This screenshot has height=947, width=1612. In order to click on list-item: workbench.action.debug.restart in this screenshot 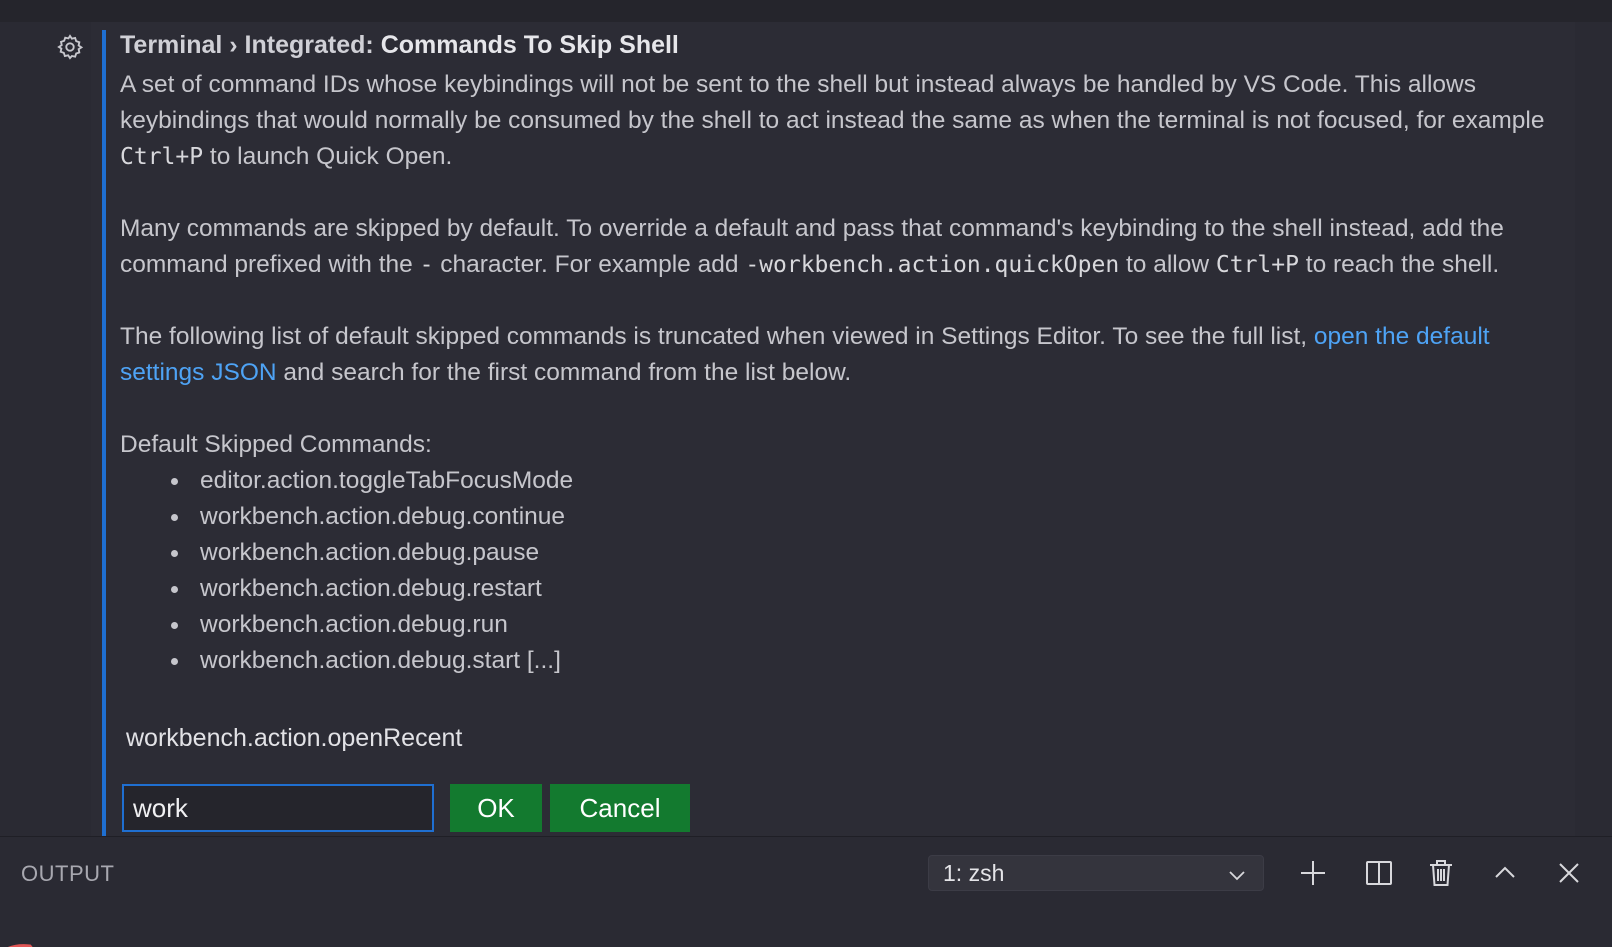, I will do `click(860, 589)`.